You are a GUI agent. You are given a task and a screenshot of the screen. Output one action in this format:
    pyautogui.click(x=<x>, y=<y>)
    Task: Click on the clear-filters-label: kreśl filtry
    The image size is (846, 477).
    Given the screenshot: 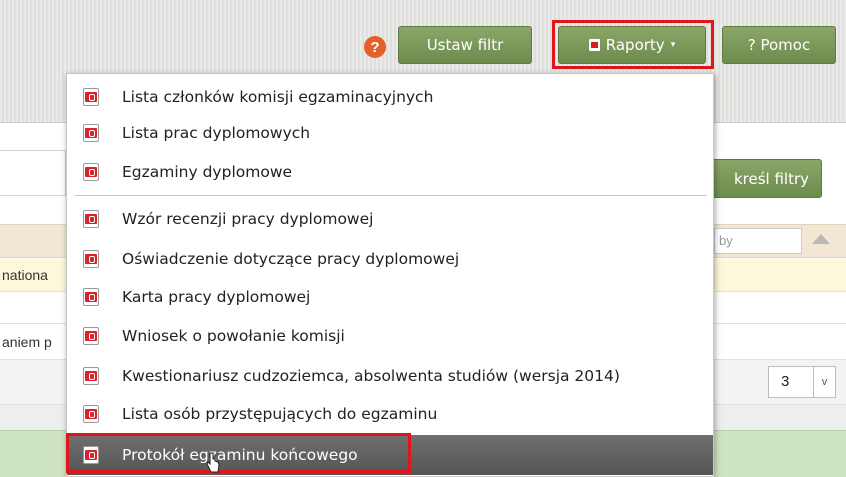 What is the action you would take?
    pyautogui.click(x=771, y=178)
    